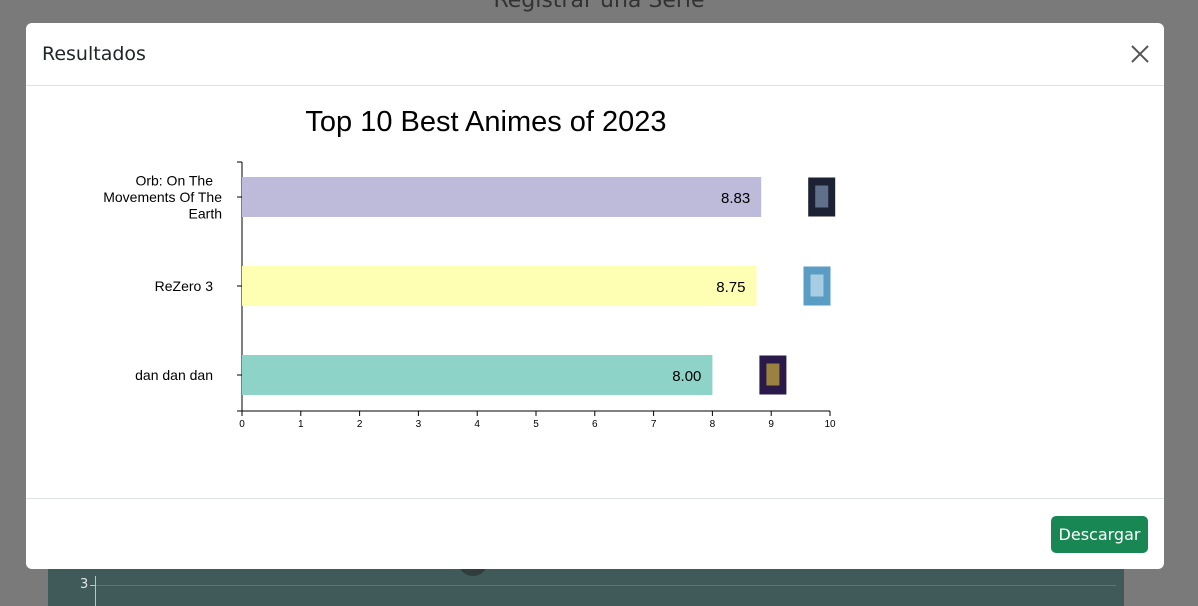  What do you see at coordinates (599, 6) in the screenshot?
I see `background-page-title: Registrar una Serie` at bounding box center [599, 6].